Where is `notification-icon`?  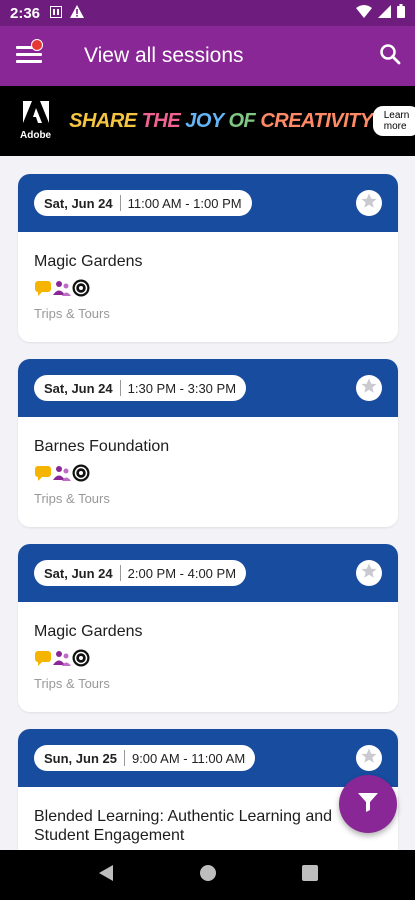
notification-icon is located at coordinates (56, 13).